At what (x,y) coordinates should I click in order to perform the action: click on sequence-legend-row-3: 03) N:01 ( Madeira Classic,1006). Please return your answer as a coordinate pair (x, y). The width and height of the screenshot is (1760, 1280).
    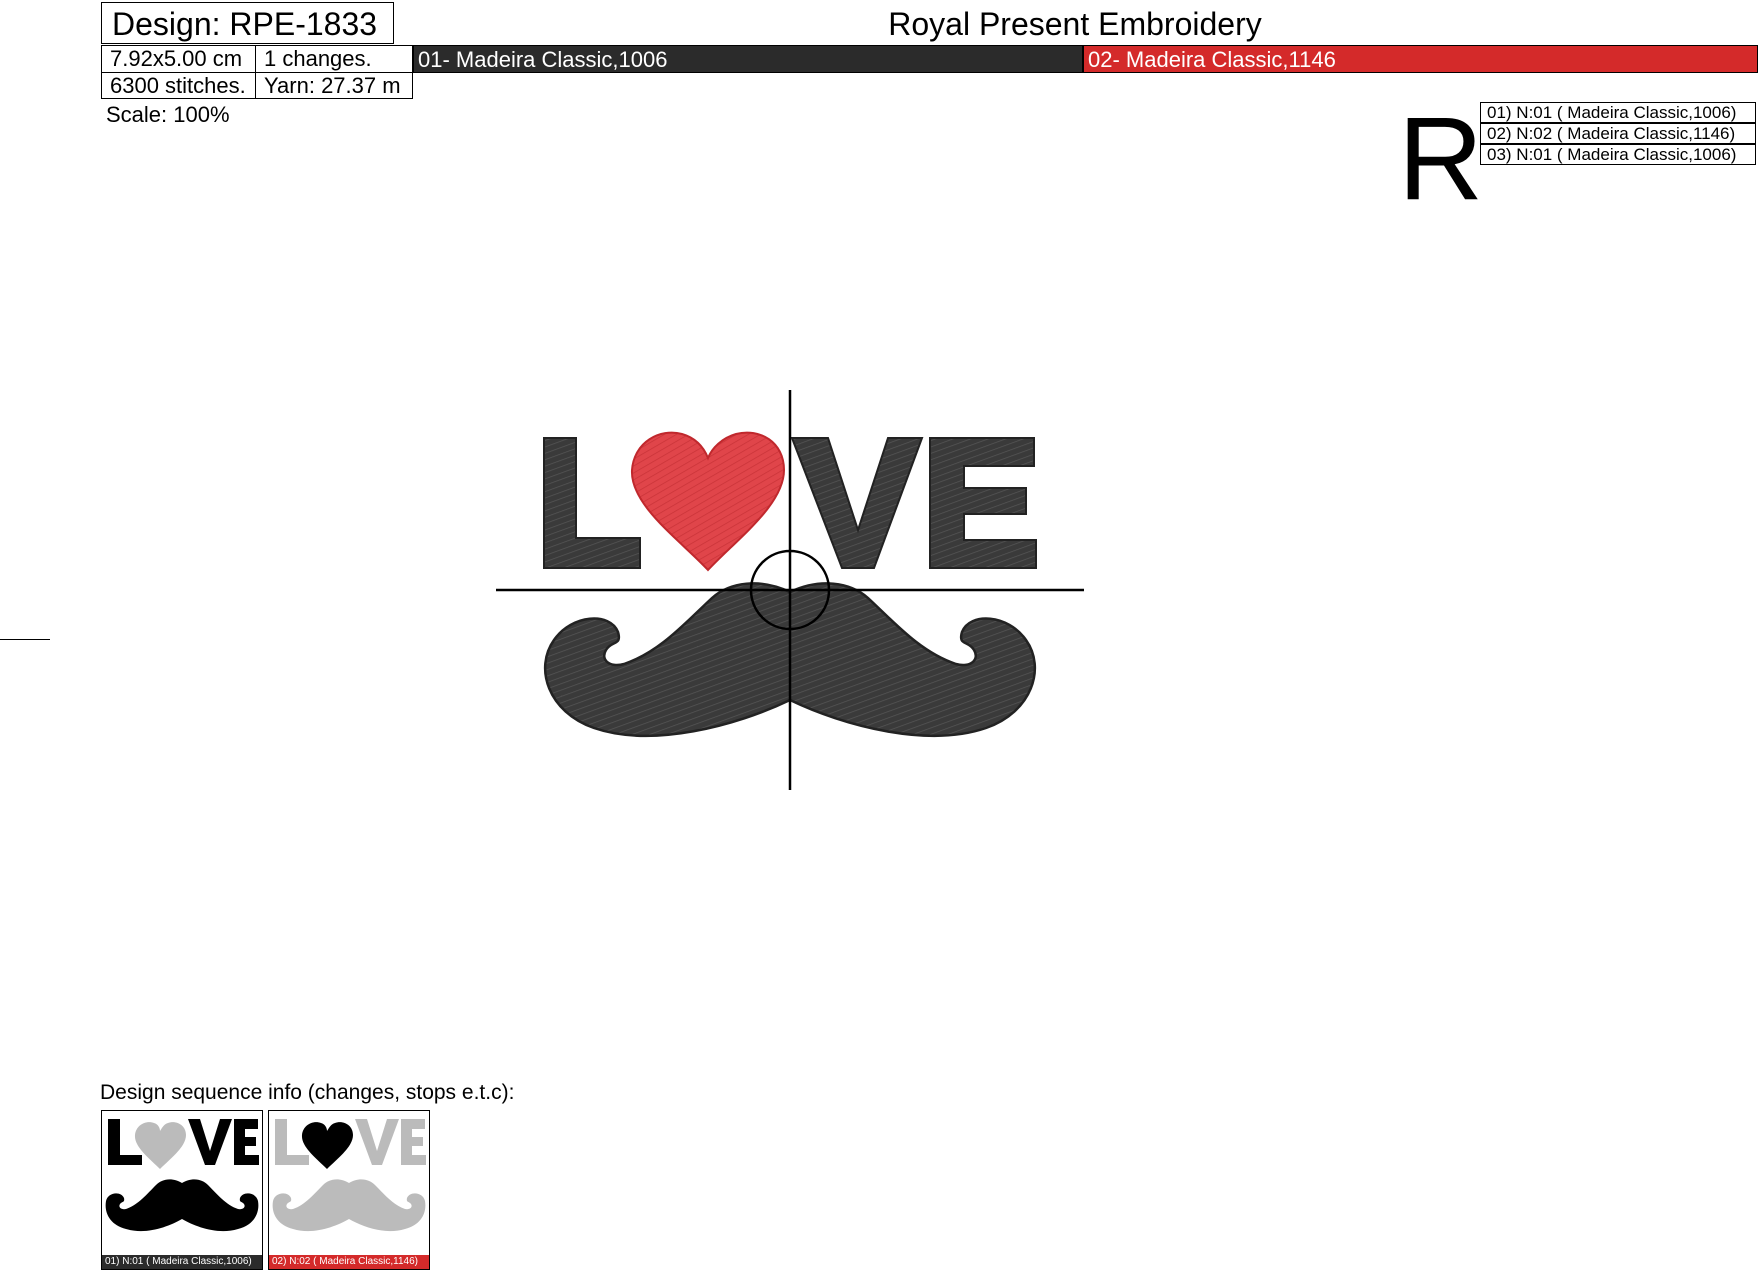
    Looking at the image, I should click on (1618, 154).